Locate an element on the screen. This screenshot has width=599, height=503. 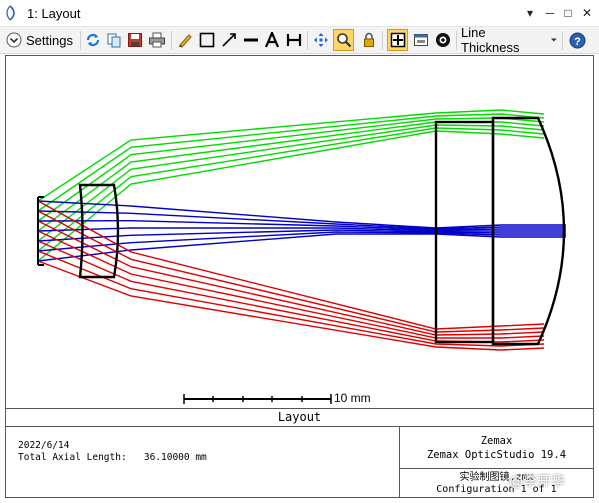
arrow-tool-button is located at coordinates (229, 40).